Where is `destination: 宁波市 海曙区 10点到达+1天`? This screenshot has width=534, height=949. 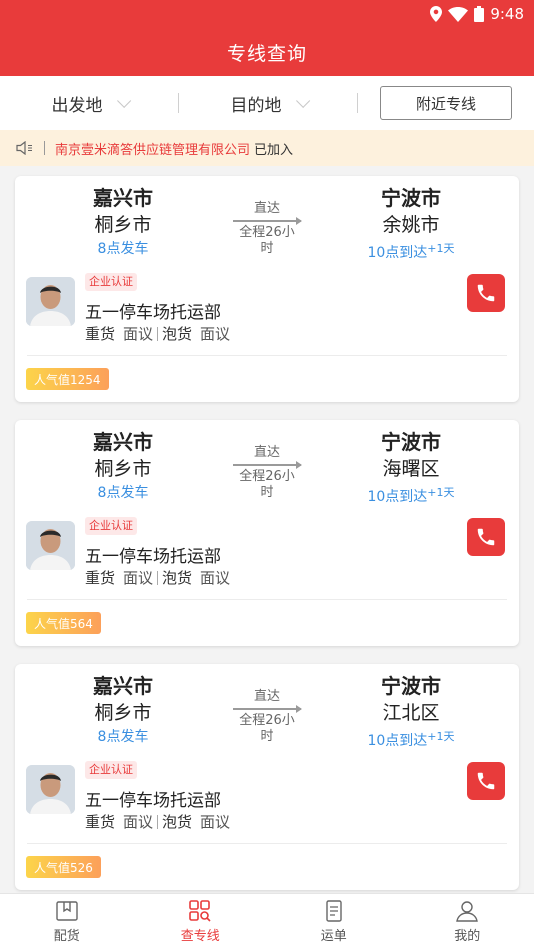 destination: 宁波市 海曙区 10点到达+1天 is located at coordinates (411, 468).